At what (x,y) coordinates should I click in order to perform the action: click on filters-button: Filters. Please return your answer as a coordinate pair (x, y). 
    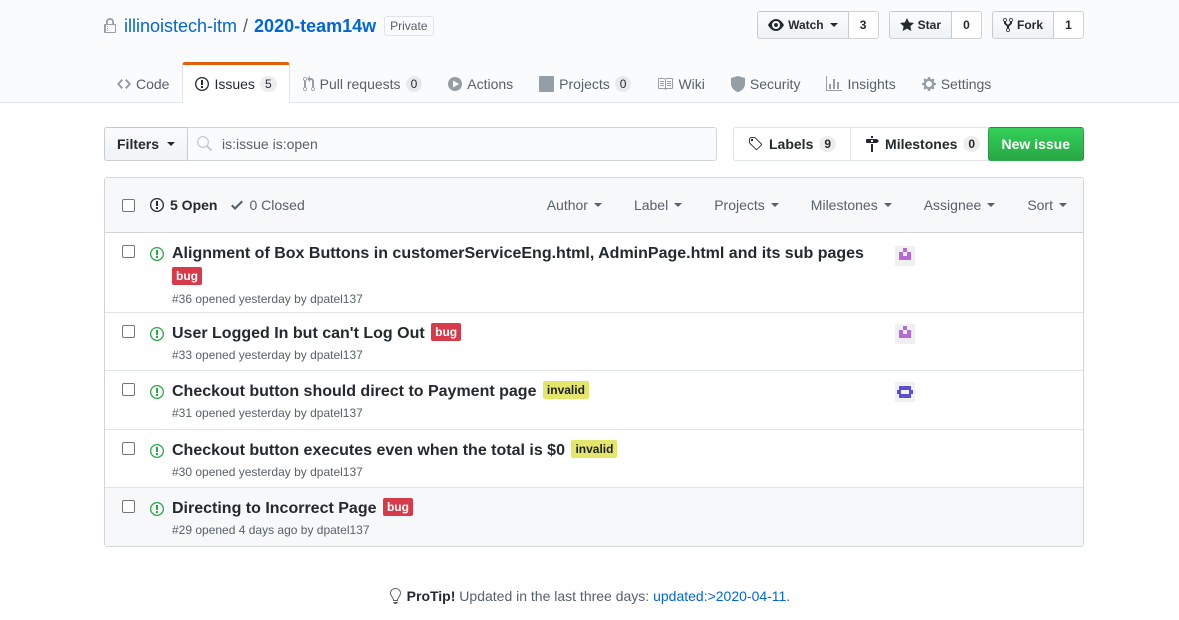
    Looking at the image, I should click on (146, 144).